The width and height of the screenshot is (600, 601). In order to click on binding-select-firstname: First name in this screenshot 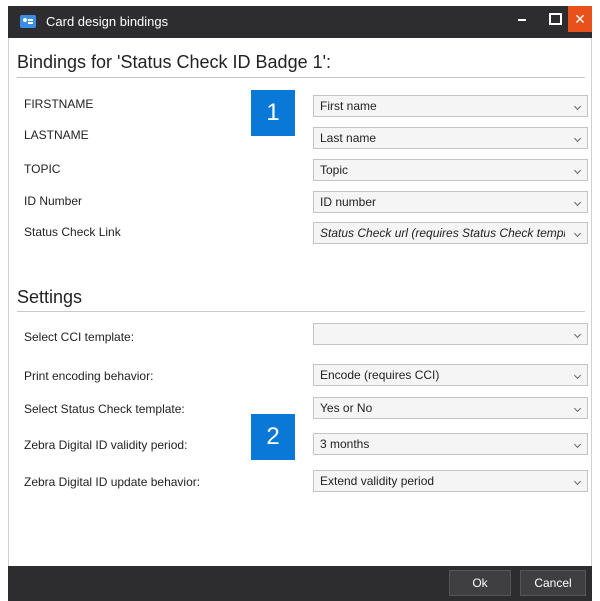, I will do `click(450, 106)`.